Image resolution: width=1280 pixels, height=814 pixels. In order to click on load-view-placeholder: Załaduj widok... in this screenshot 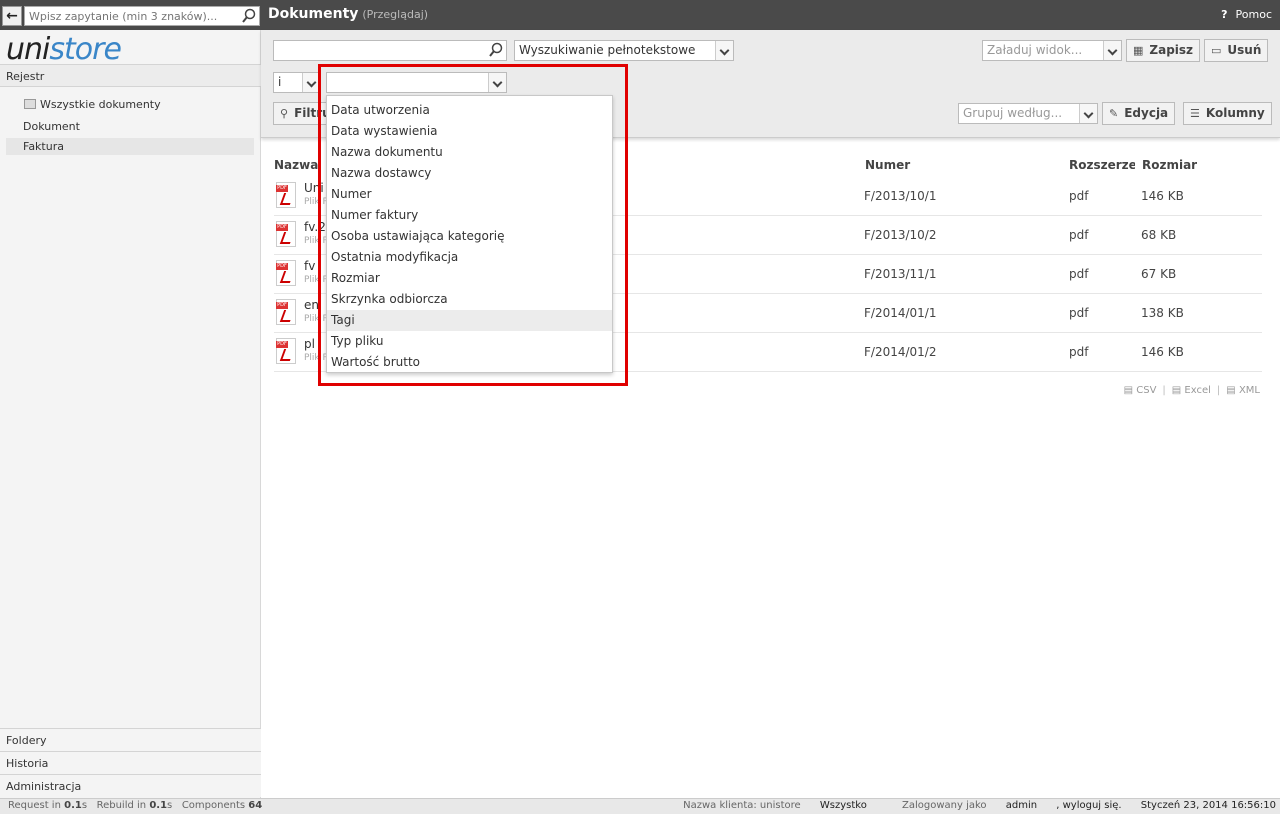, I will do `click(1035, 50)`.